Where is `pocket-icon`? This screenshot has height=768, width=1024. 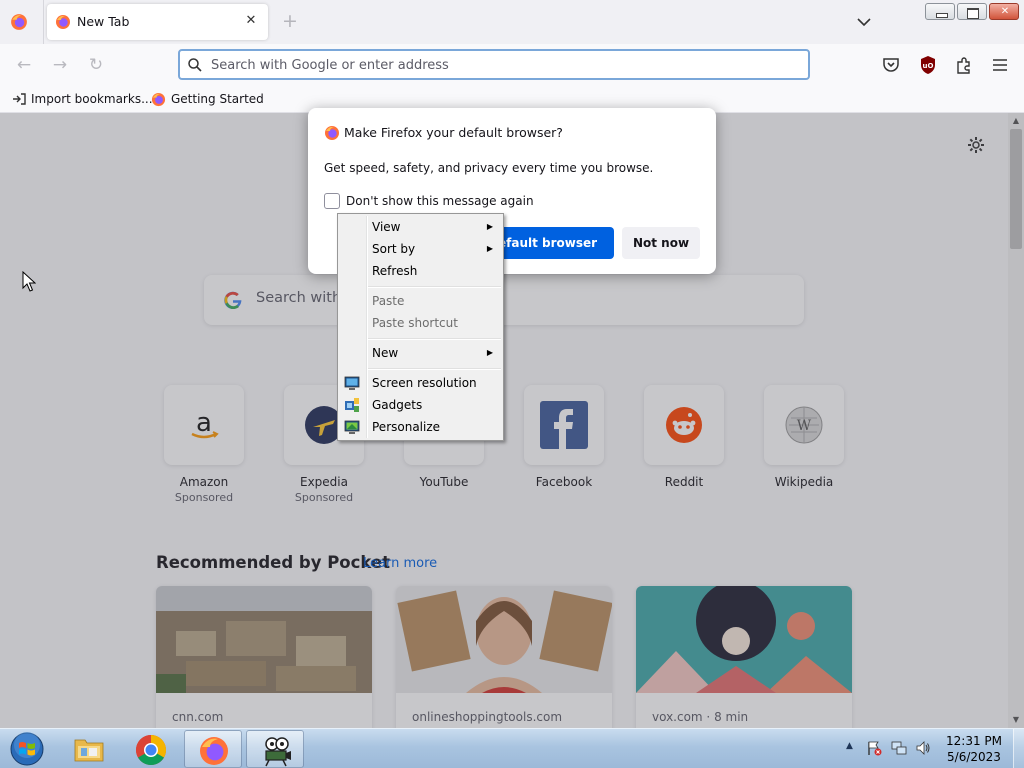
pocket-icon is located at coordinates (891, 65).